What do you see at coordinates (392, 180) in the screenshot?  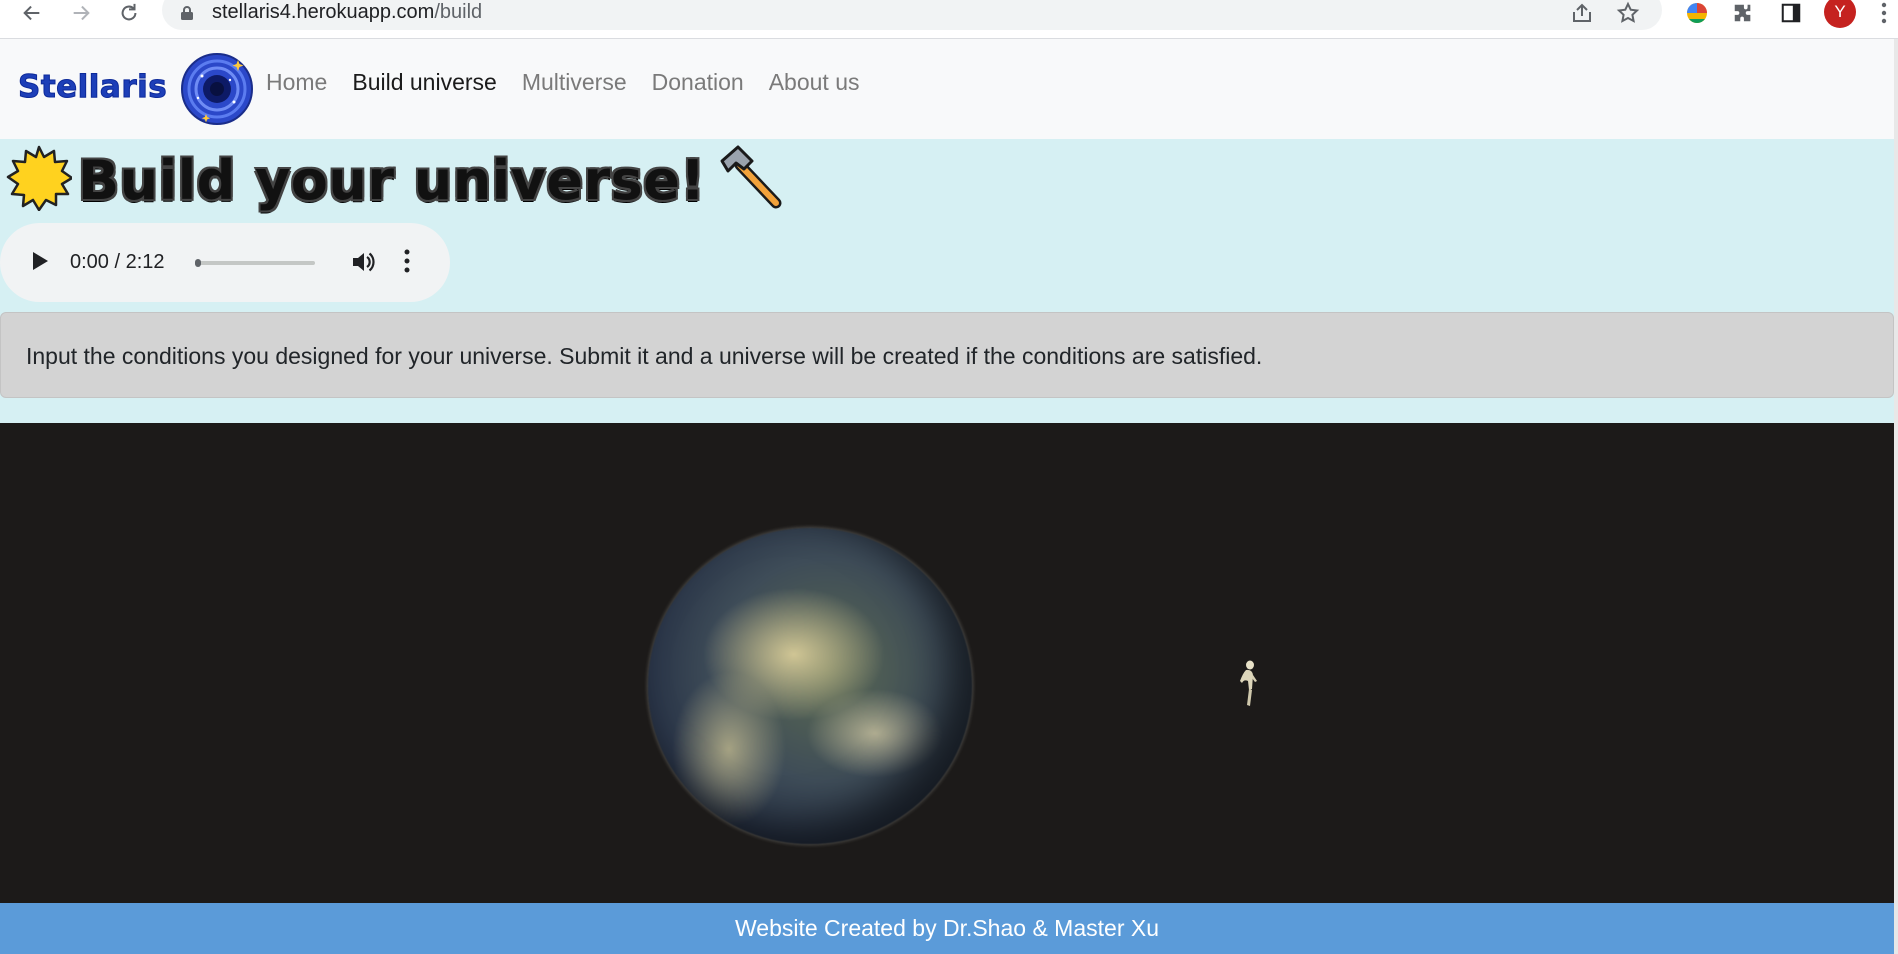 I see `page-title: Build your universe!` at bounding box center [392, 180].